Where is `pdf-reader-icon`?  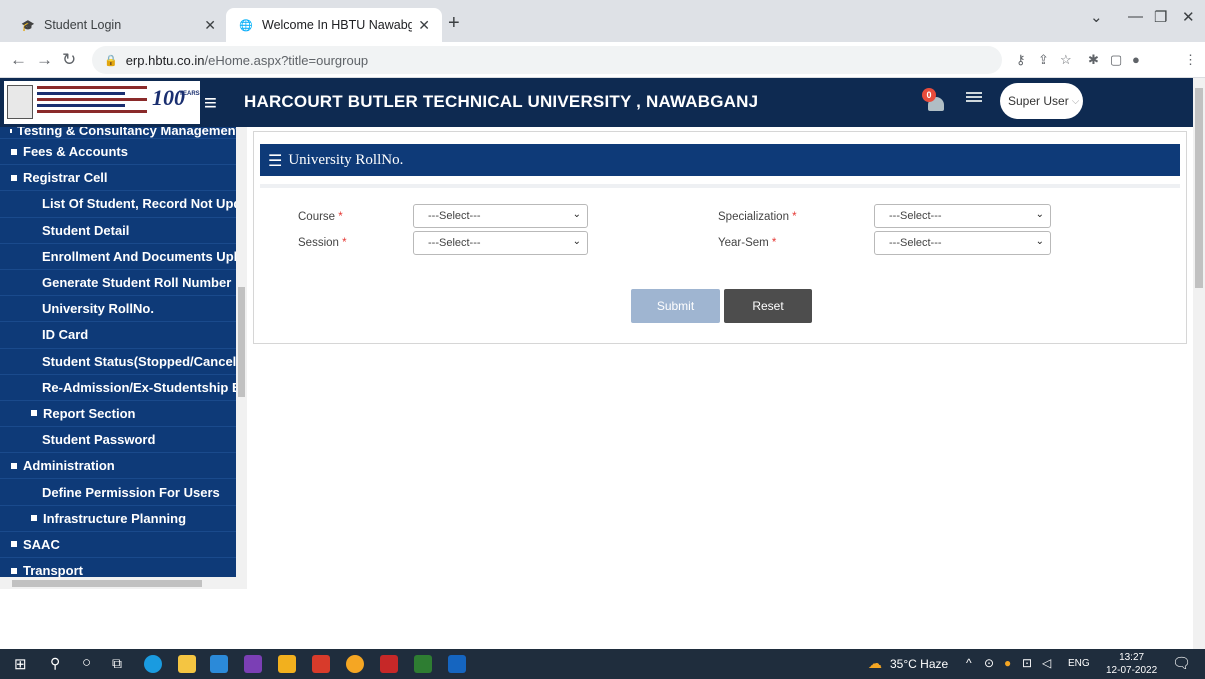 pdf-reader-icon is located at coordinates (321, 664).